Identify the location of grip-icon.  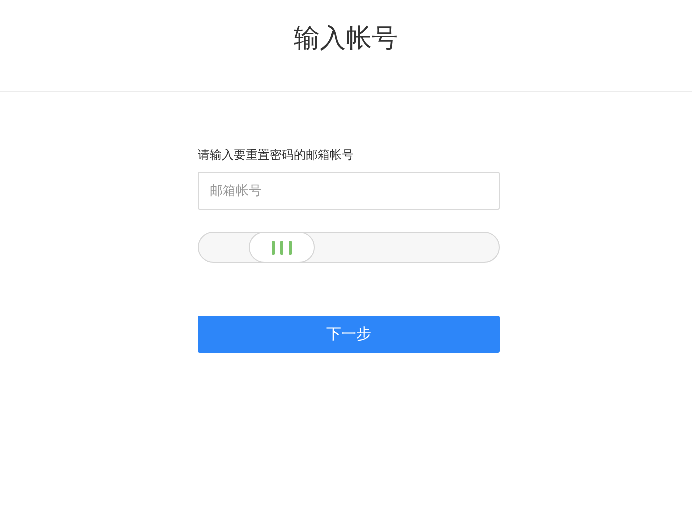
(281, 247).